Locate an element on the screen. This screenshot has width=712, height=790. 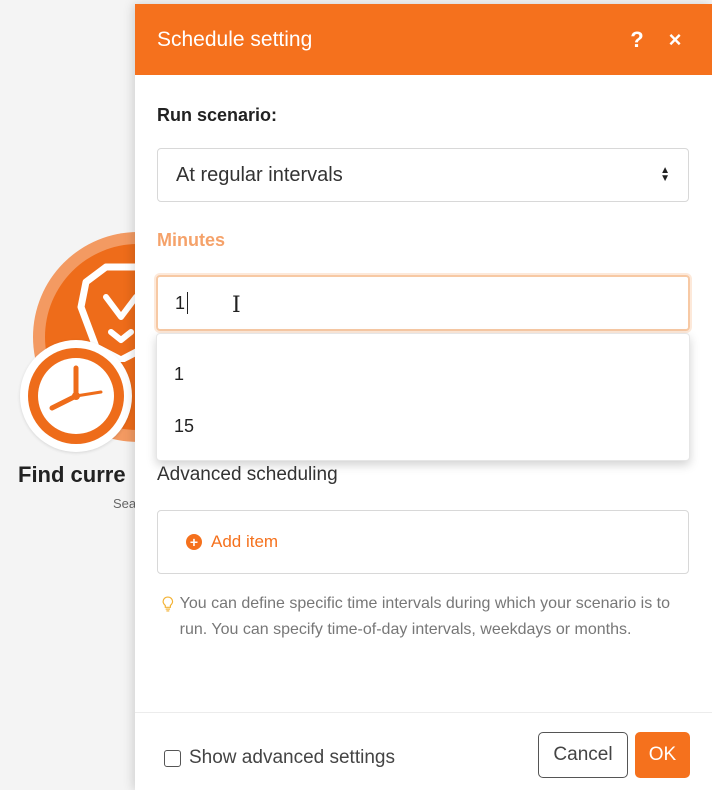
clock-icon is located at coordinates (76, 396).